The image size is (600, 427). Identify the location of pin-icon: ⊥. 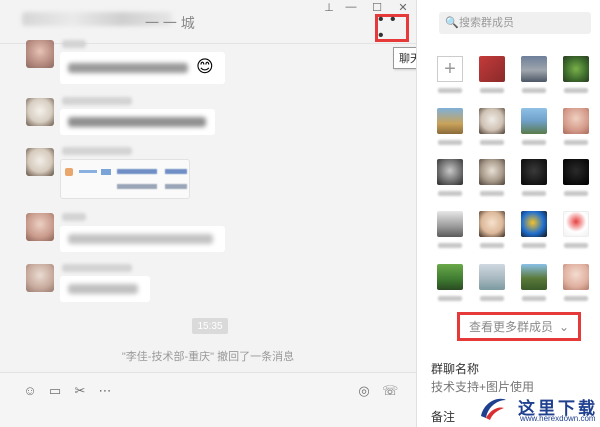
(329, 7).